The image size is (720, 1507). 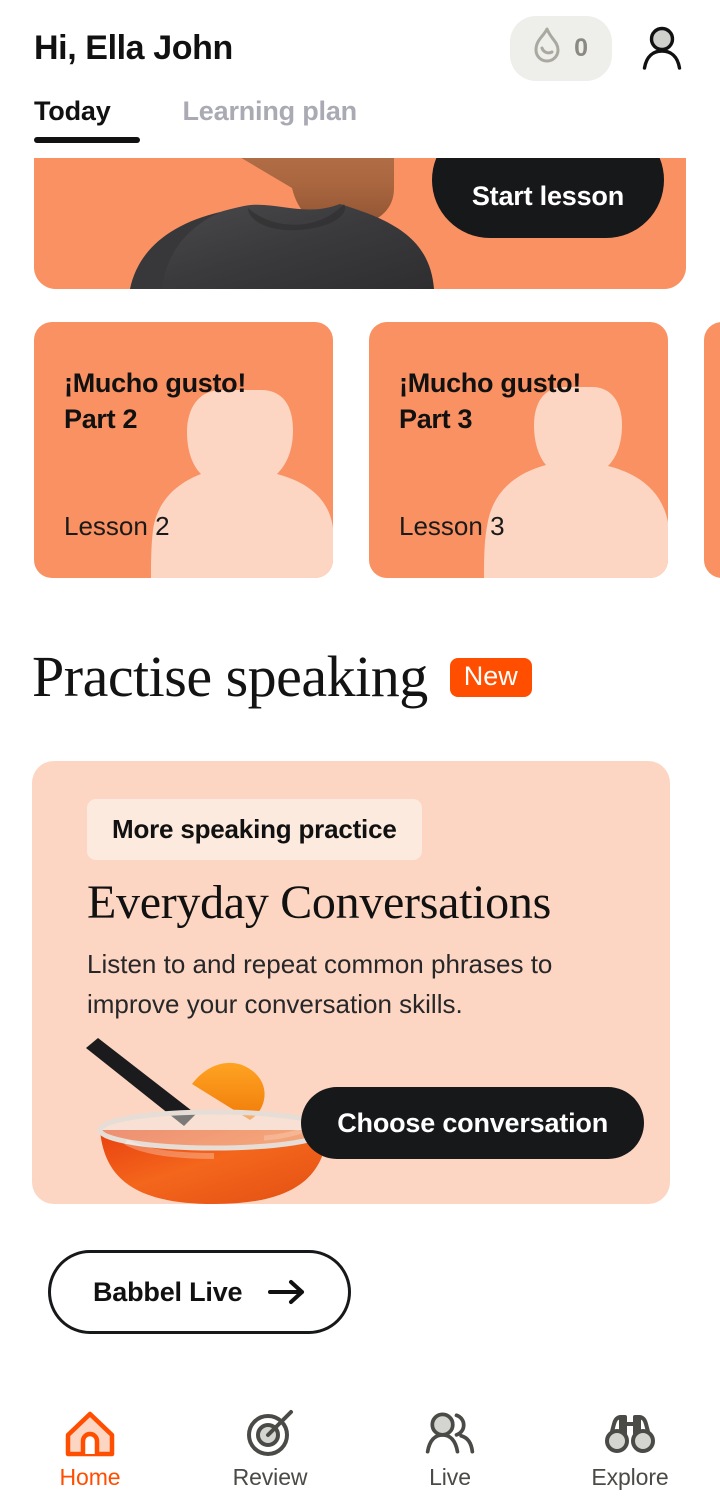 I want to click on card-title: Everyday Conversations, so click(x=319, y=902).